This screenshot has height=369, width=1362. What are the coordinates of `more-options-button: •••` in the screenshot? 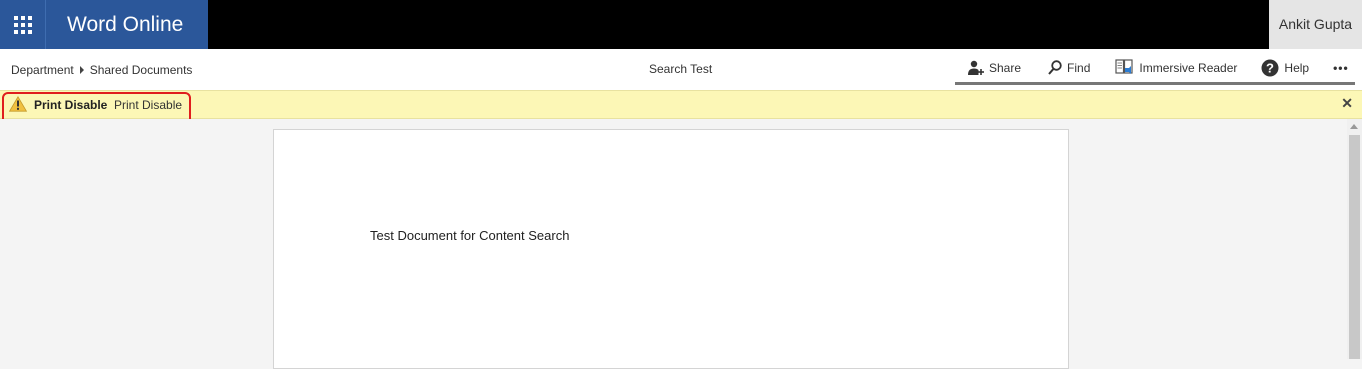 It's located at (1341, 68).